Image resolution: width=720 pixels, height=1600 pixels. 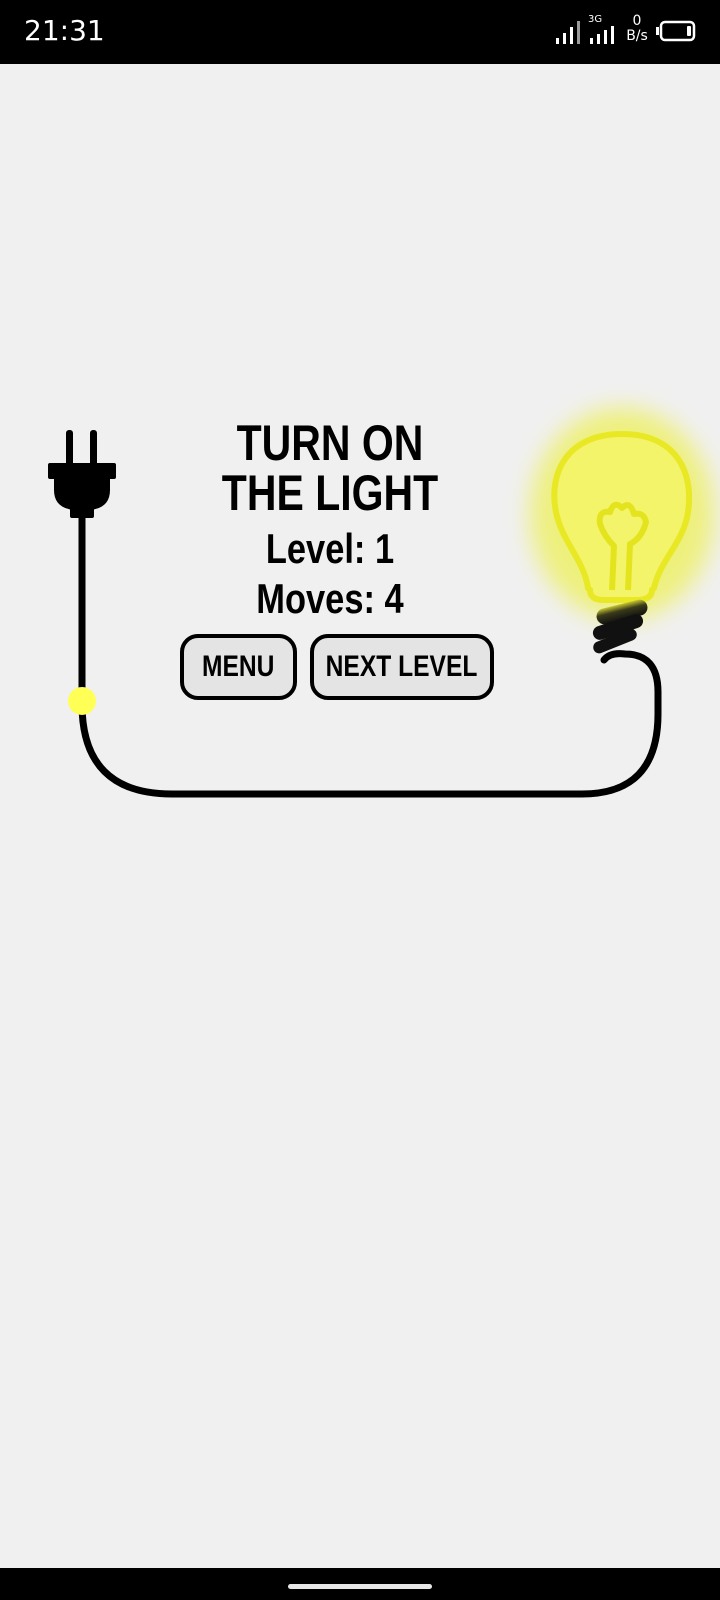 I want to click on navigation-bar, so click(x=360, y=1584).